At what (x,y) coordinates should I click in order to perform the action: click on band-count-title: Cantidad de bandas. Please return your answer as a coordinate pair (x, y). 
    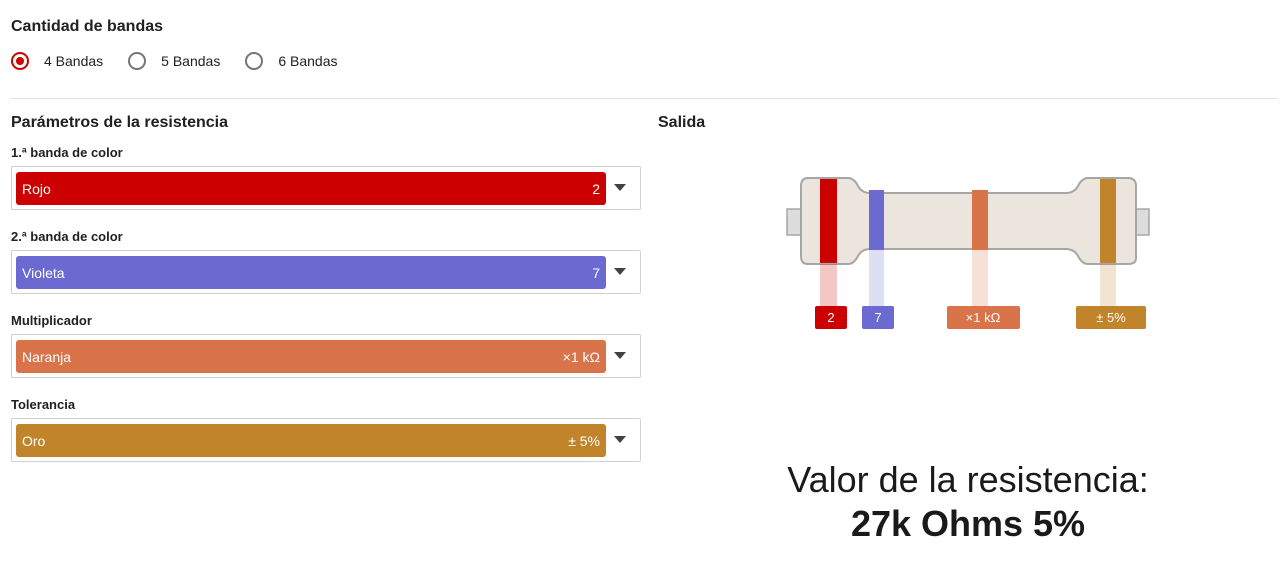
    Looking at the image, I should click on (87, 26).